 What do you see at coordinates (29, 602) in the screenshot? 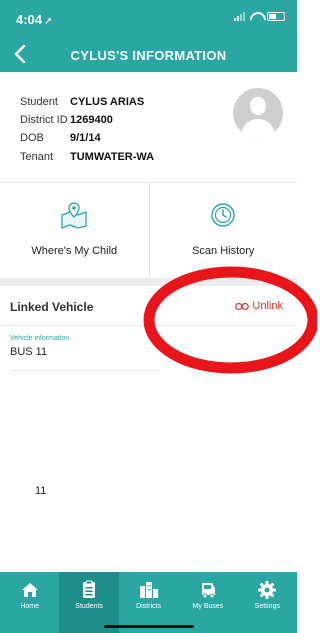
I see `tab-home: Home` at bounding box center [29, 602].